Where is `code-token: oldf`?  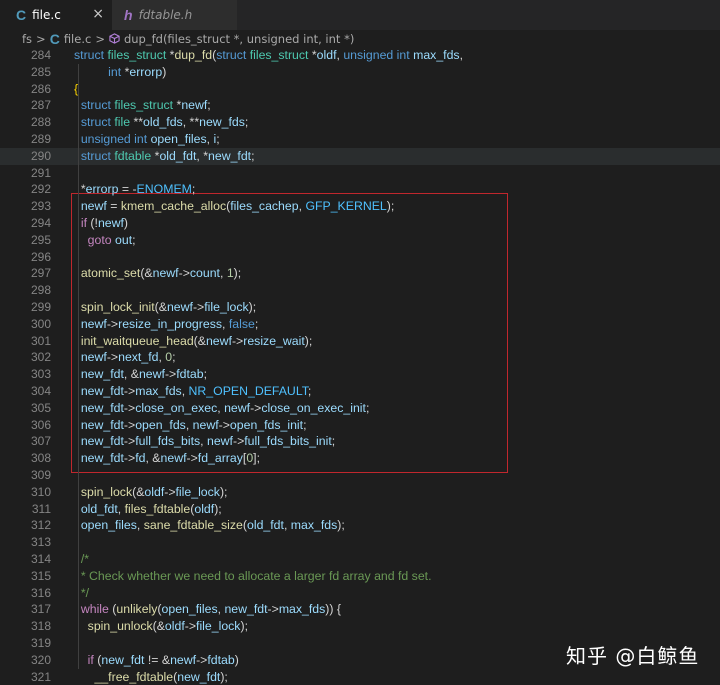
code-token: oldf is located at coordinates (326, 55).